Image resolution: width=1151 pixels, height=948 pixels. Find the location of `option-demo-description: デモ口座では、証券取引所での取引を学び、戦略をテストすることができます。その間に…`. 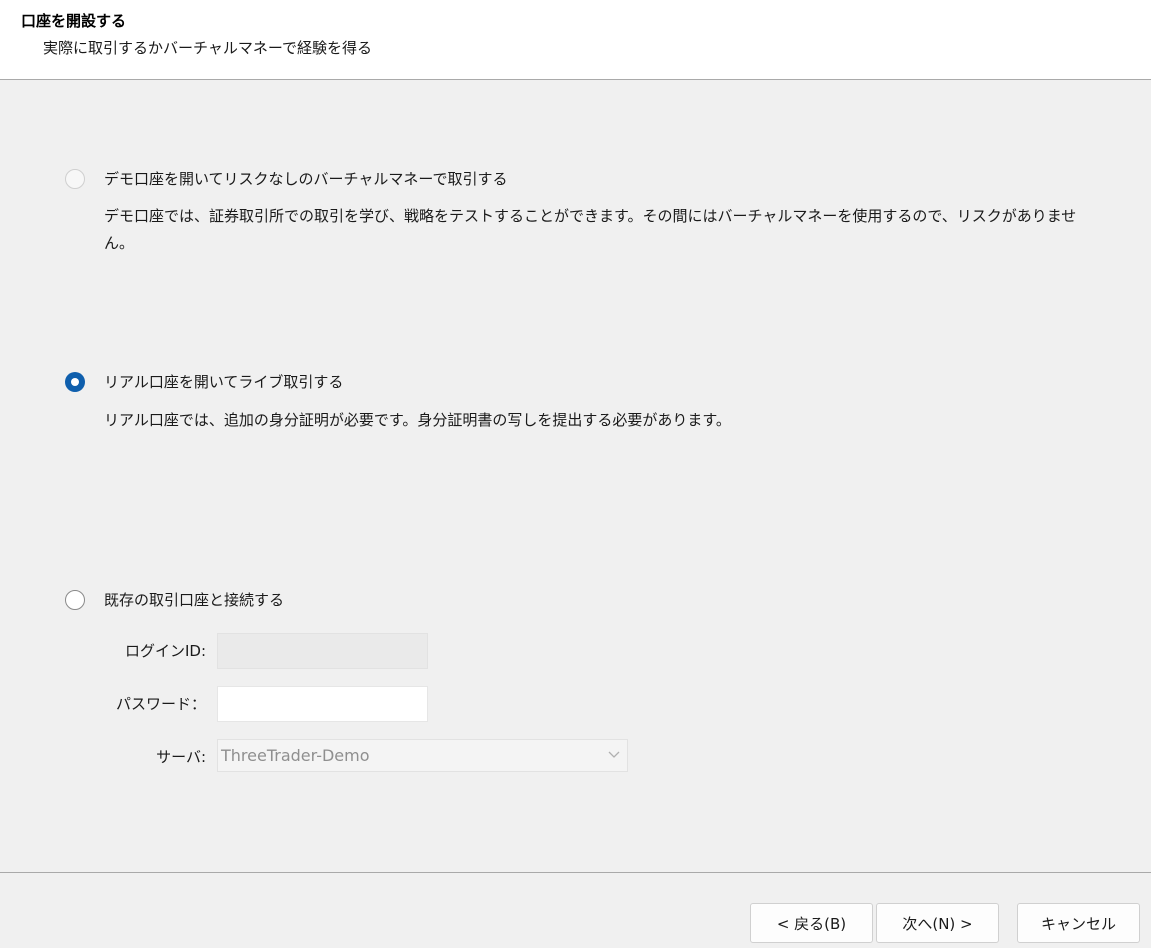

option-demo-description: デモ口座では、証券取引所での取引を学び、戦略をテストすることができます。その間に… is located at coordinates (590, 229).